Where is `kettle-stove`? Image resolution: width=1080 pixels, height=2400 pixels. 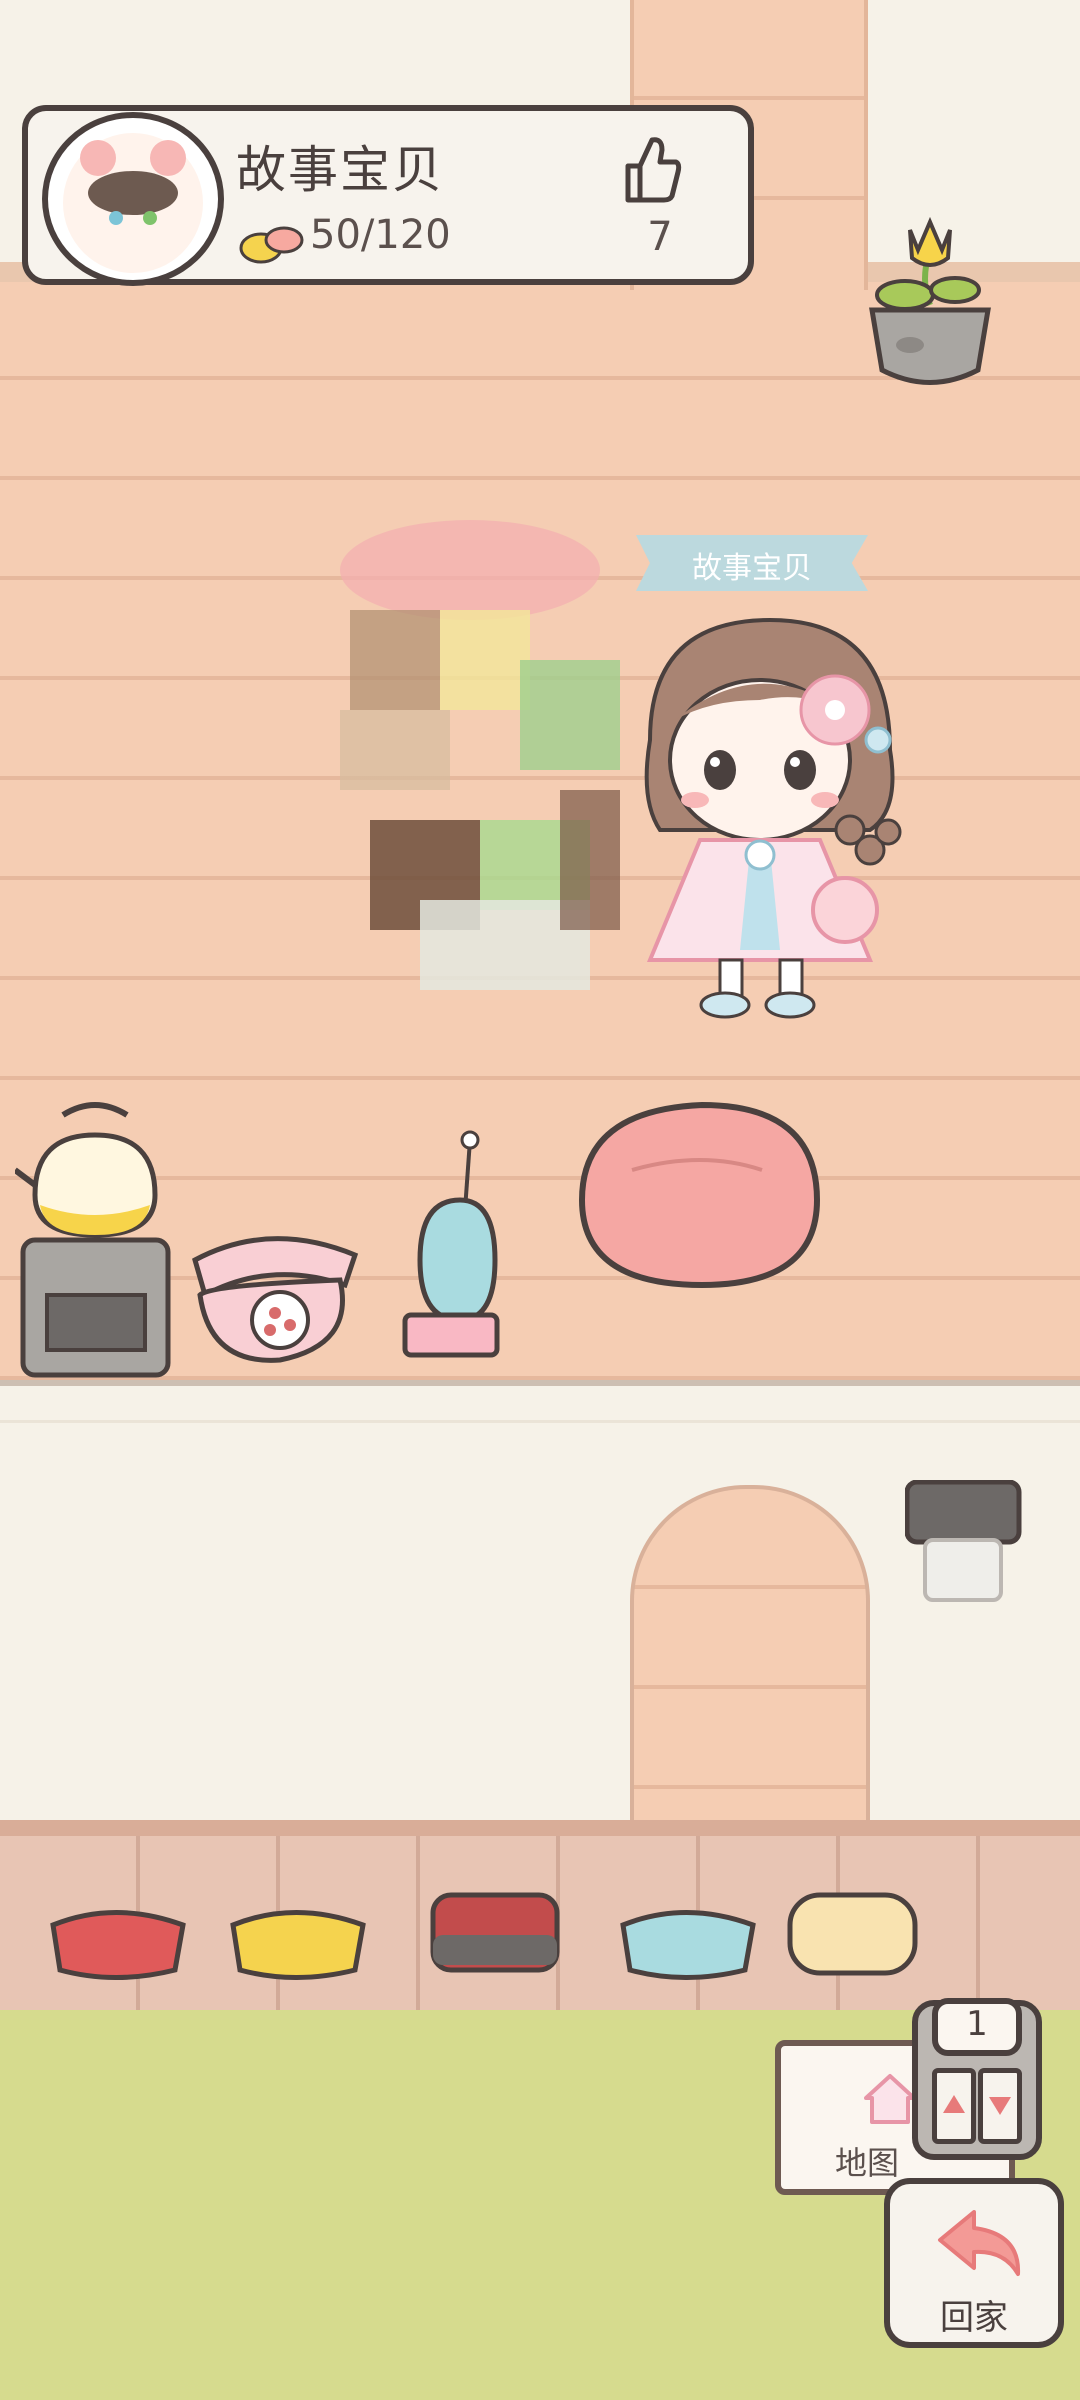 kettle-stove is located at coordinates (95, 1237).